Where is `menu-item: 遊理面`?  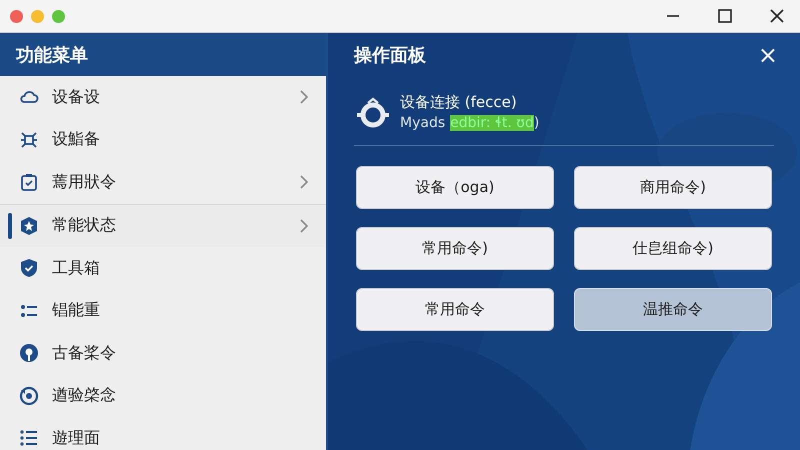 menu-item: 遊理面 is located at coordinates (163, 433).